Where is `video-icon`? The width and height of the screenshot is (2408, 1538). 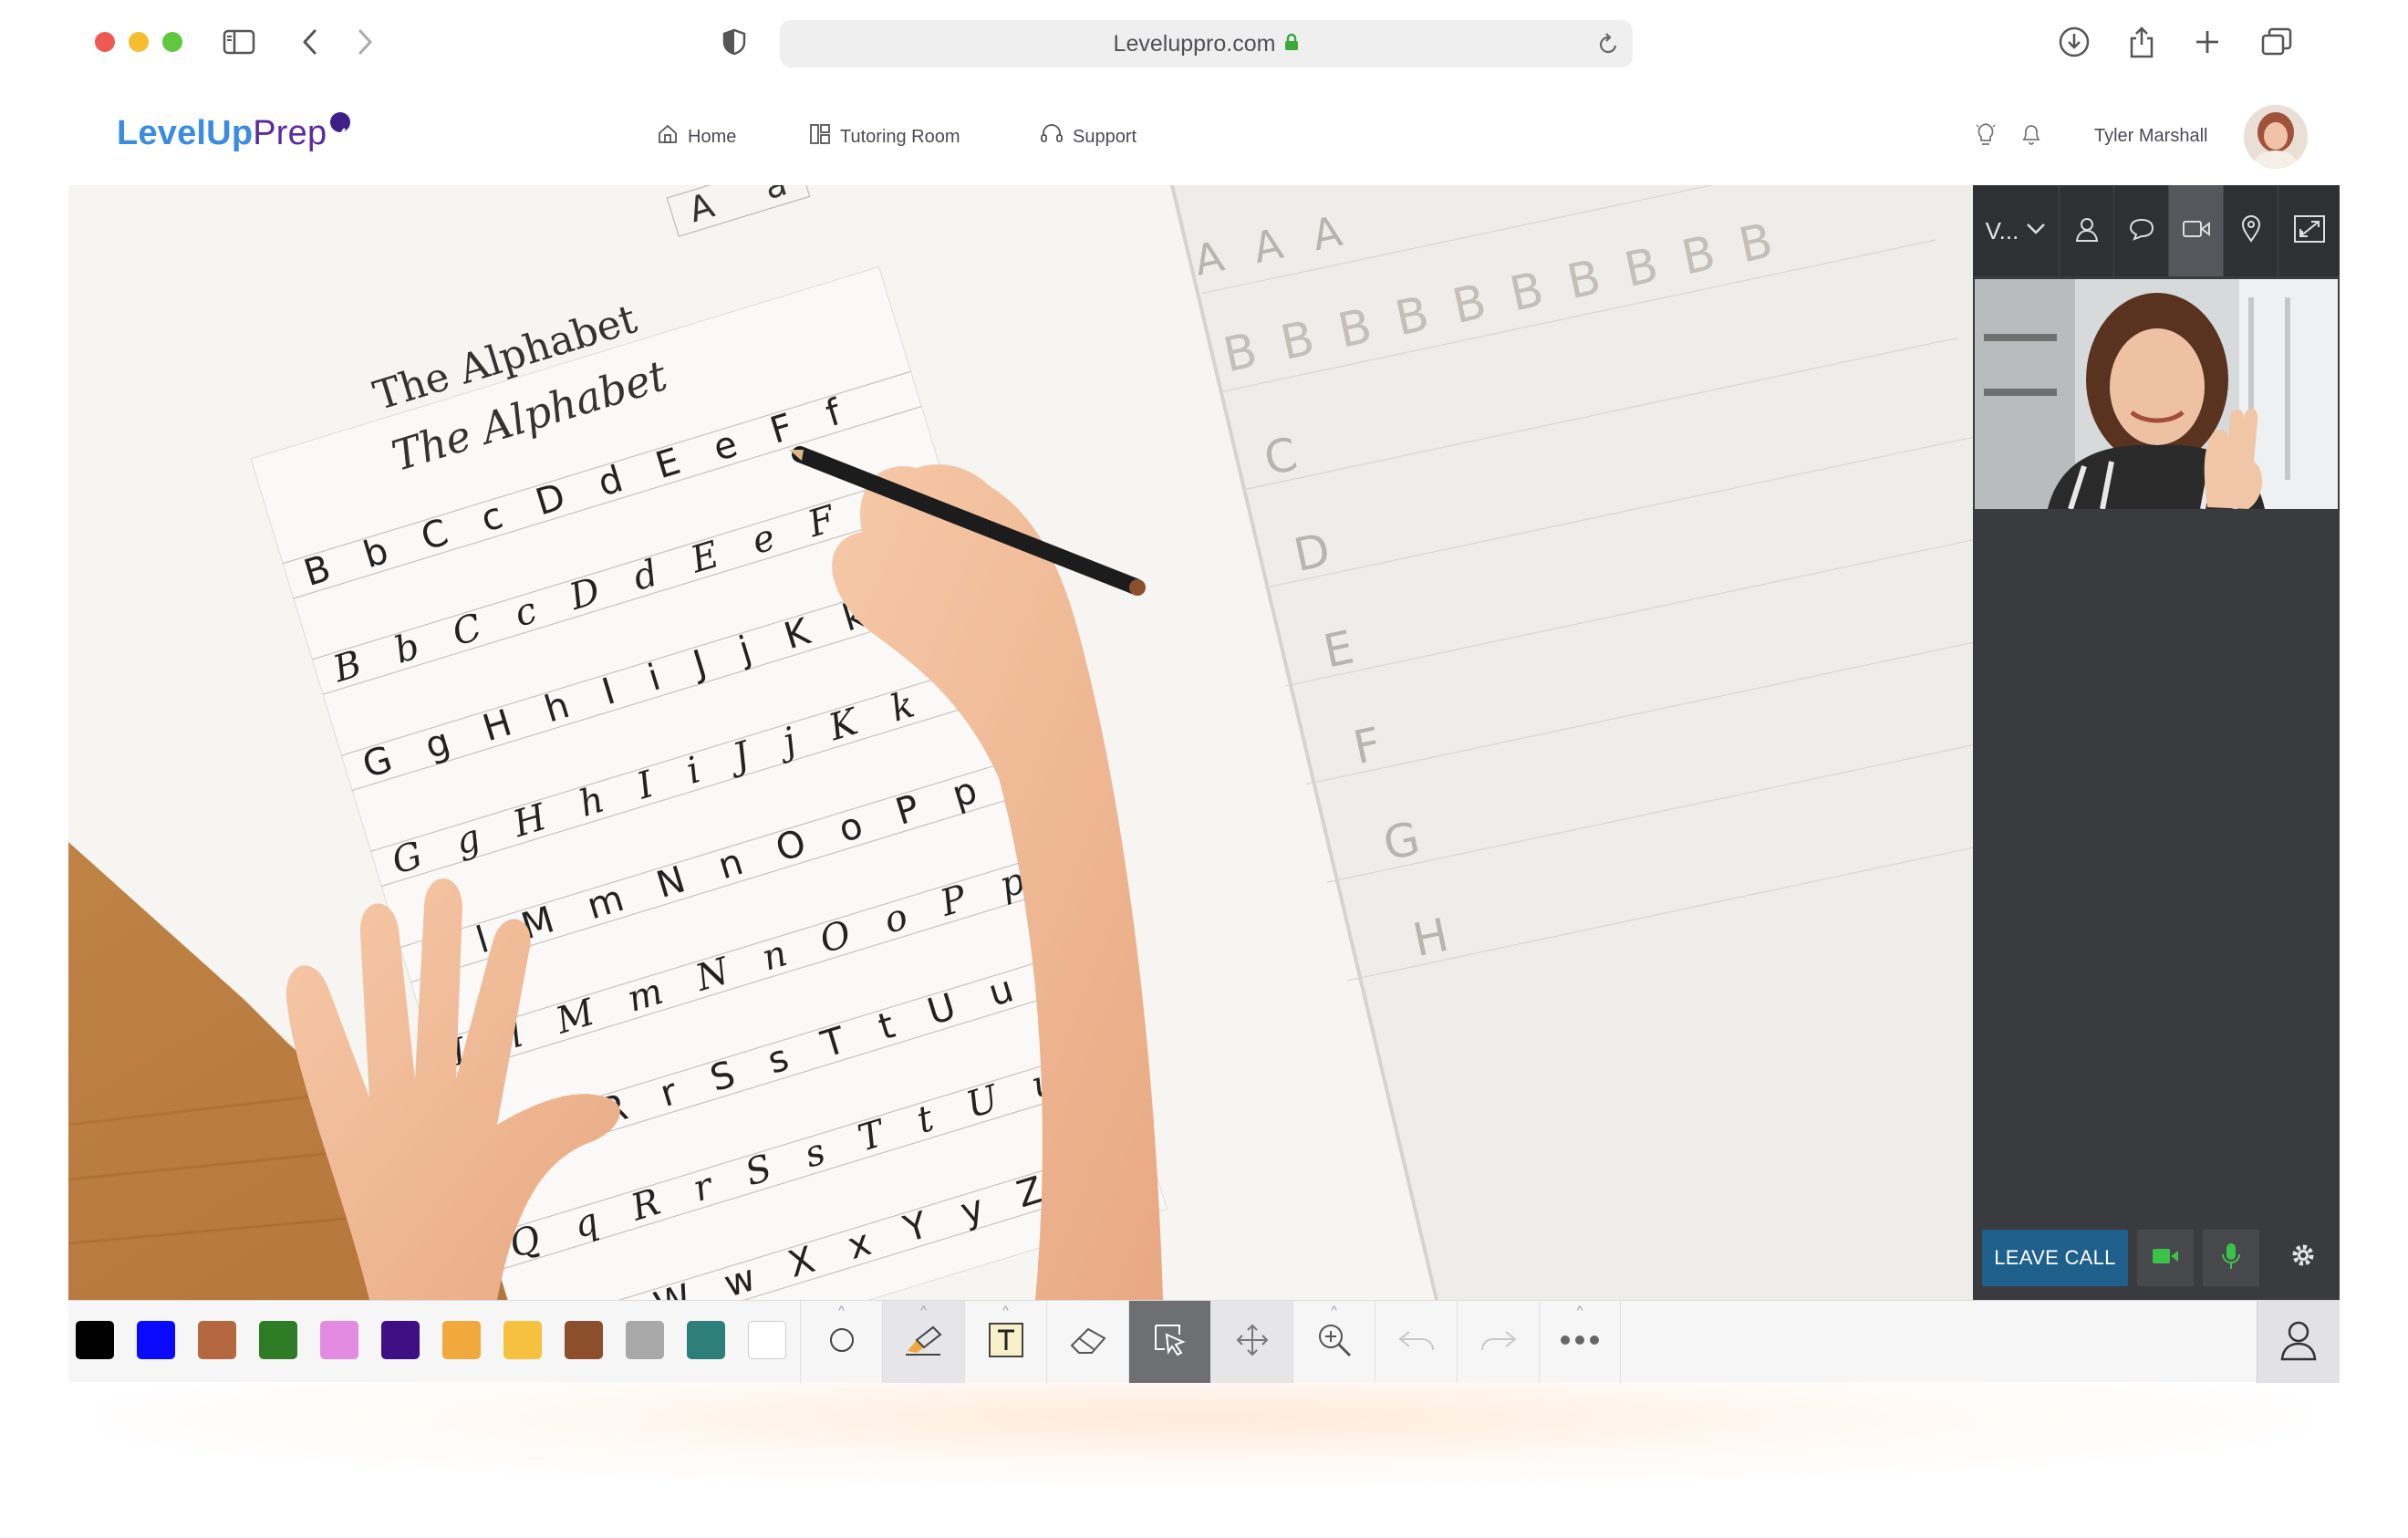 video-icon is located at coordinates (2196, 231).